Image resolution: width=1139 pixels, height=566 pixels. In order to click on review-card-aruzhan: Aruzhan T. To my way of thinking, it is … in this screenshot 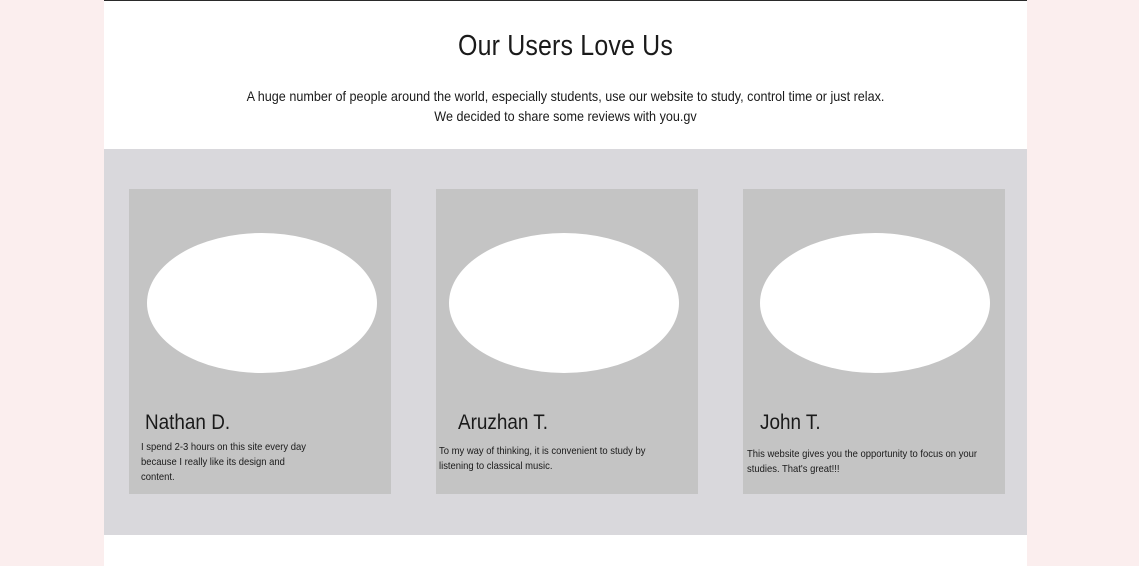, I will do `click(567, 341)`.